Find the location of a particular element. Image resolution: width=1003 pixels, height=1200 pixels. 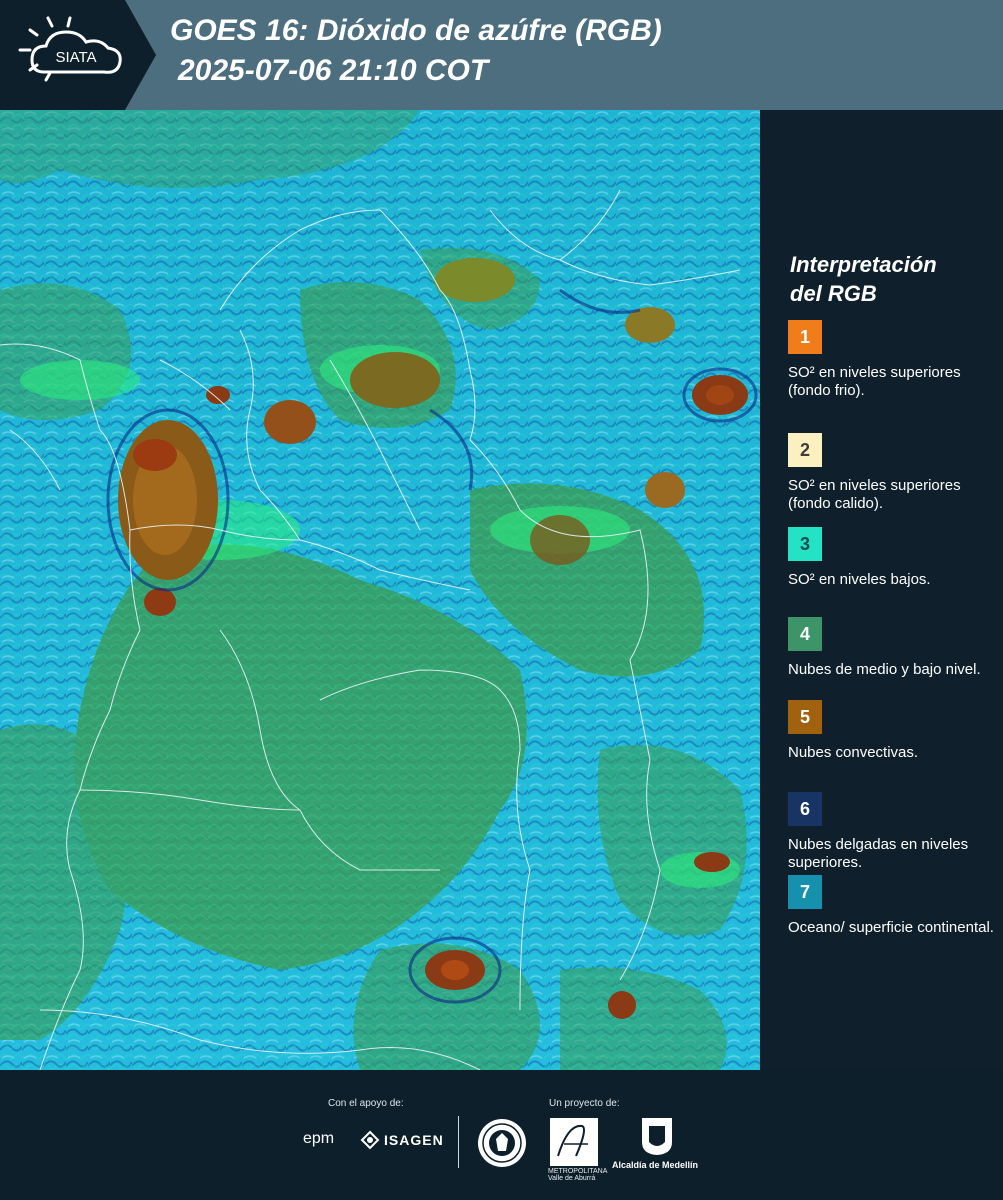

legend-item-text: SO² en niveles bajos. is located at coordinates (859, 579).